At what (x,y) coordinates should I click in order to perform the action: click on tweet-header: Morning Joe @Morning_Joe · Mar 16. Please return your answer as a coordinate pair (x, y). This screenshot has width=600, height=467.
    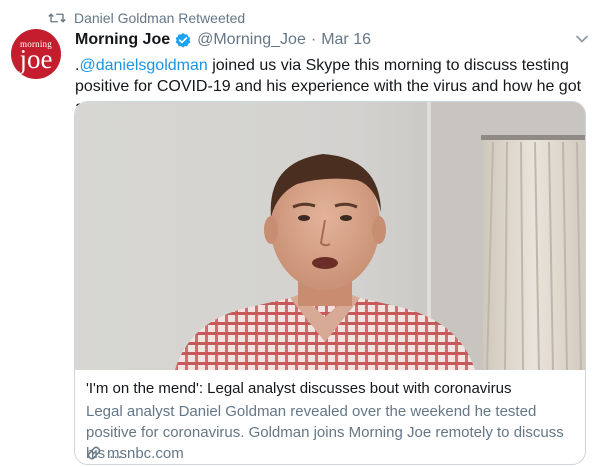
    Looking at the image, I should click on (334, 40).